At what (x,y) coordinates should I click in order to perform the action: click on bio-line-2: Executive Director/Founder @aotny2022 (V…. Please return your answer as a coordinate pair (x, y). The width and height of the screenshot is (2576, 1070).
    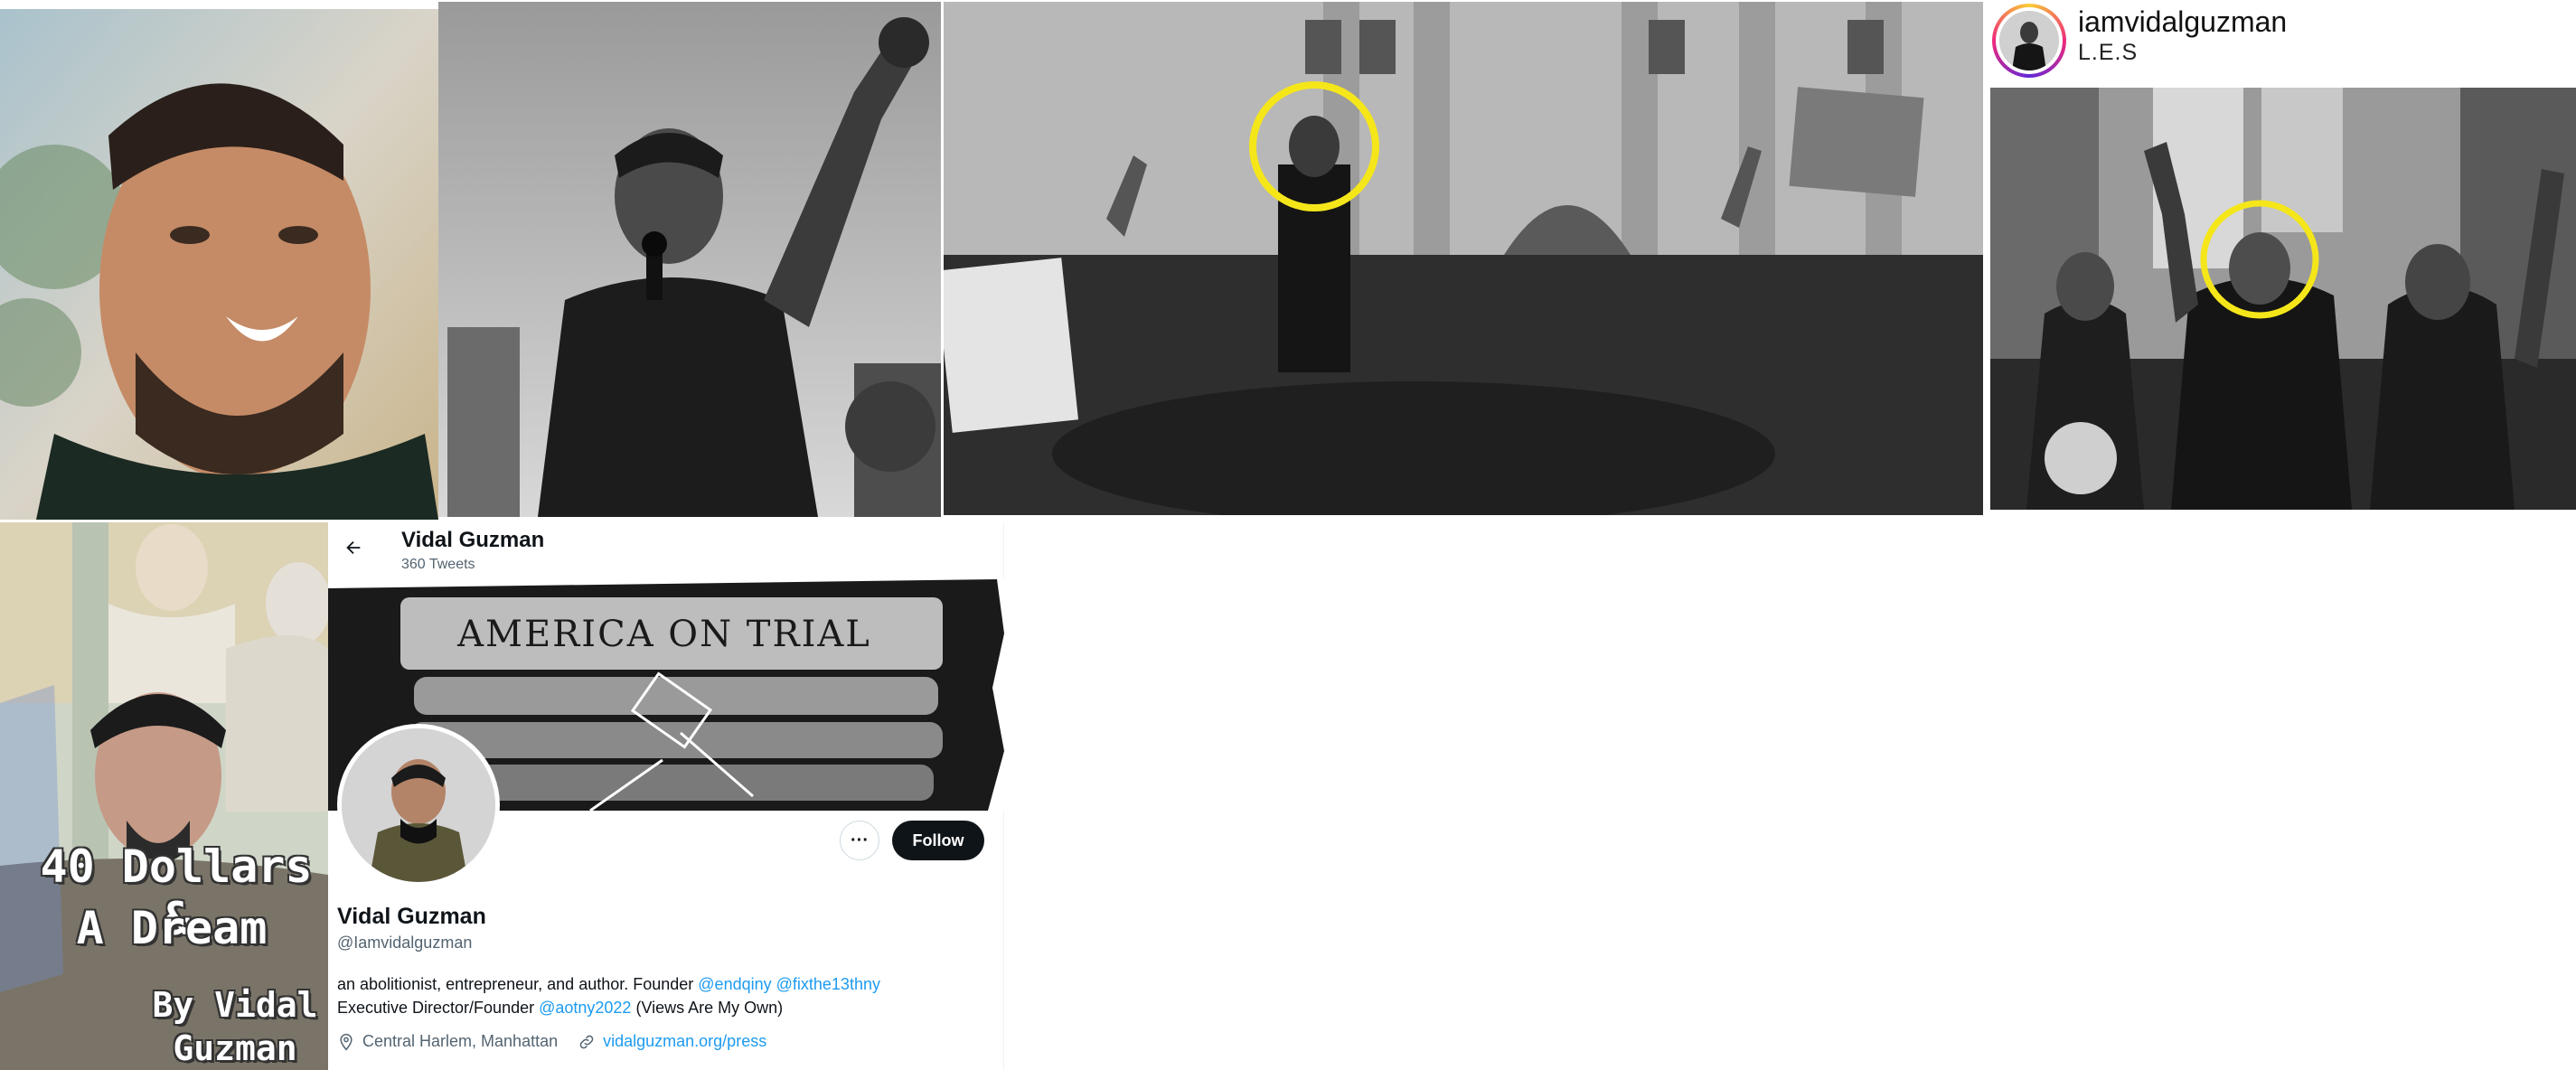
    Looking at the image, I should click on (662, 1007).